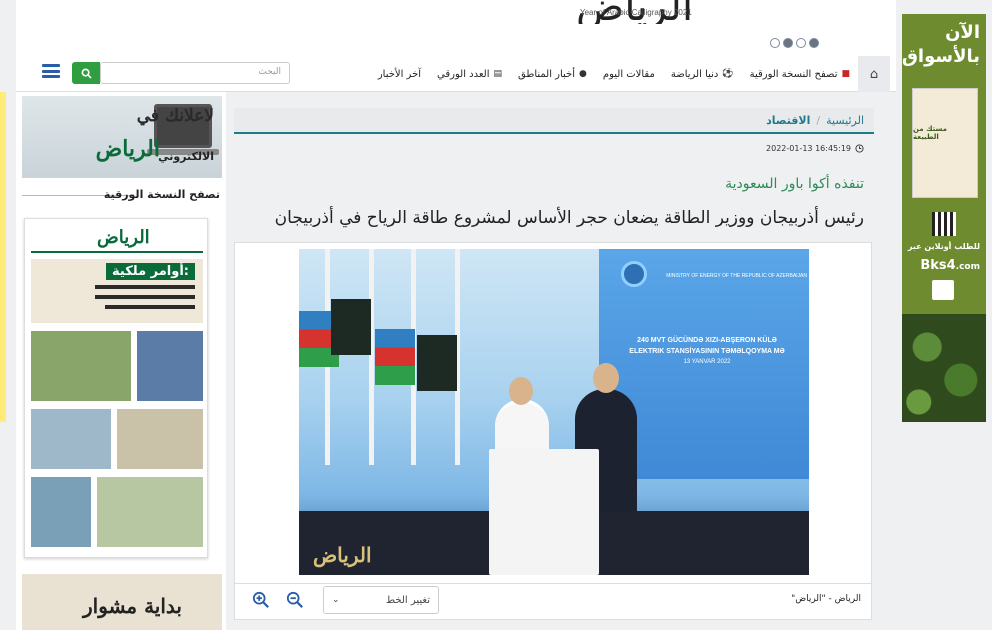 The image size is (992, 630). I want to click on publisher-logo-icon, so click(943, 290).